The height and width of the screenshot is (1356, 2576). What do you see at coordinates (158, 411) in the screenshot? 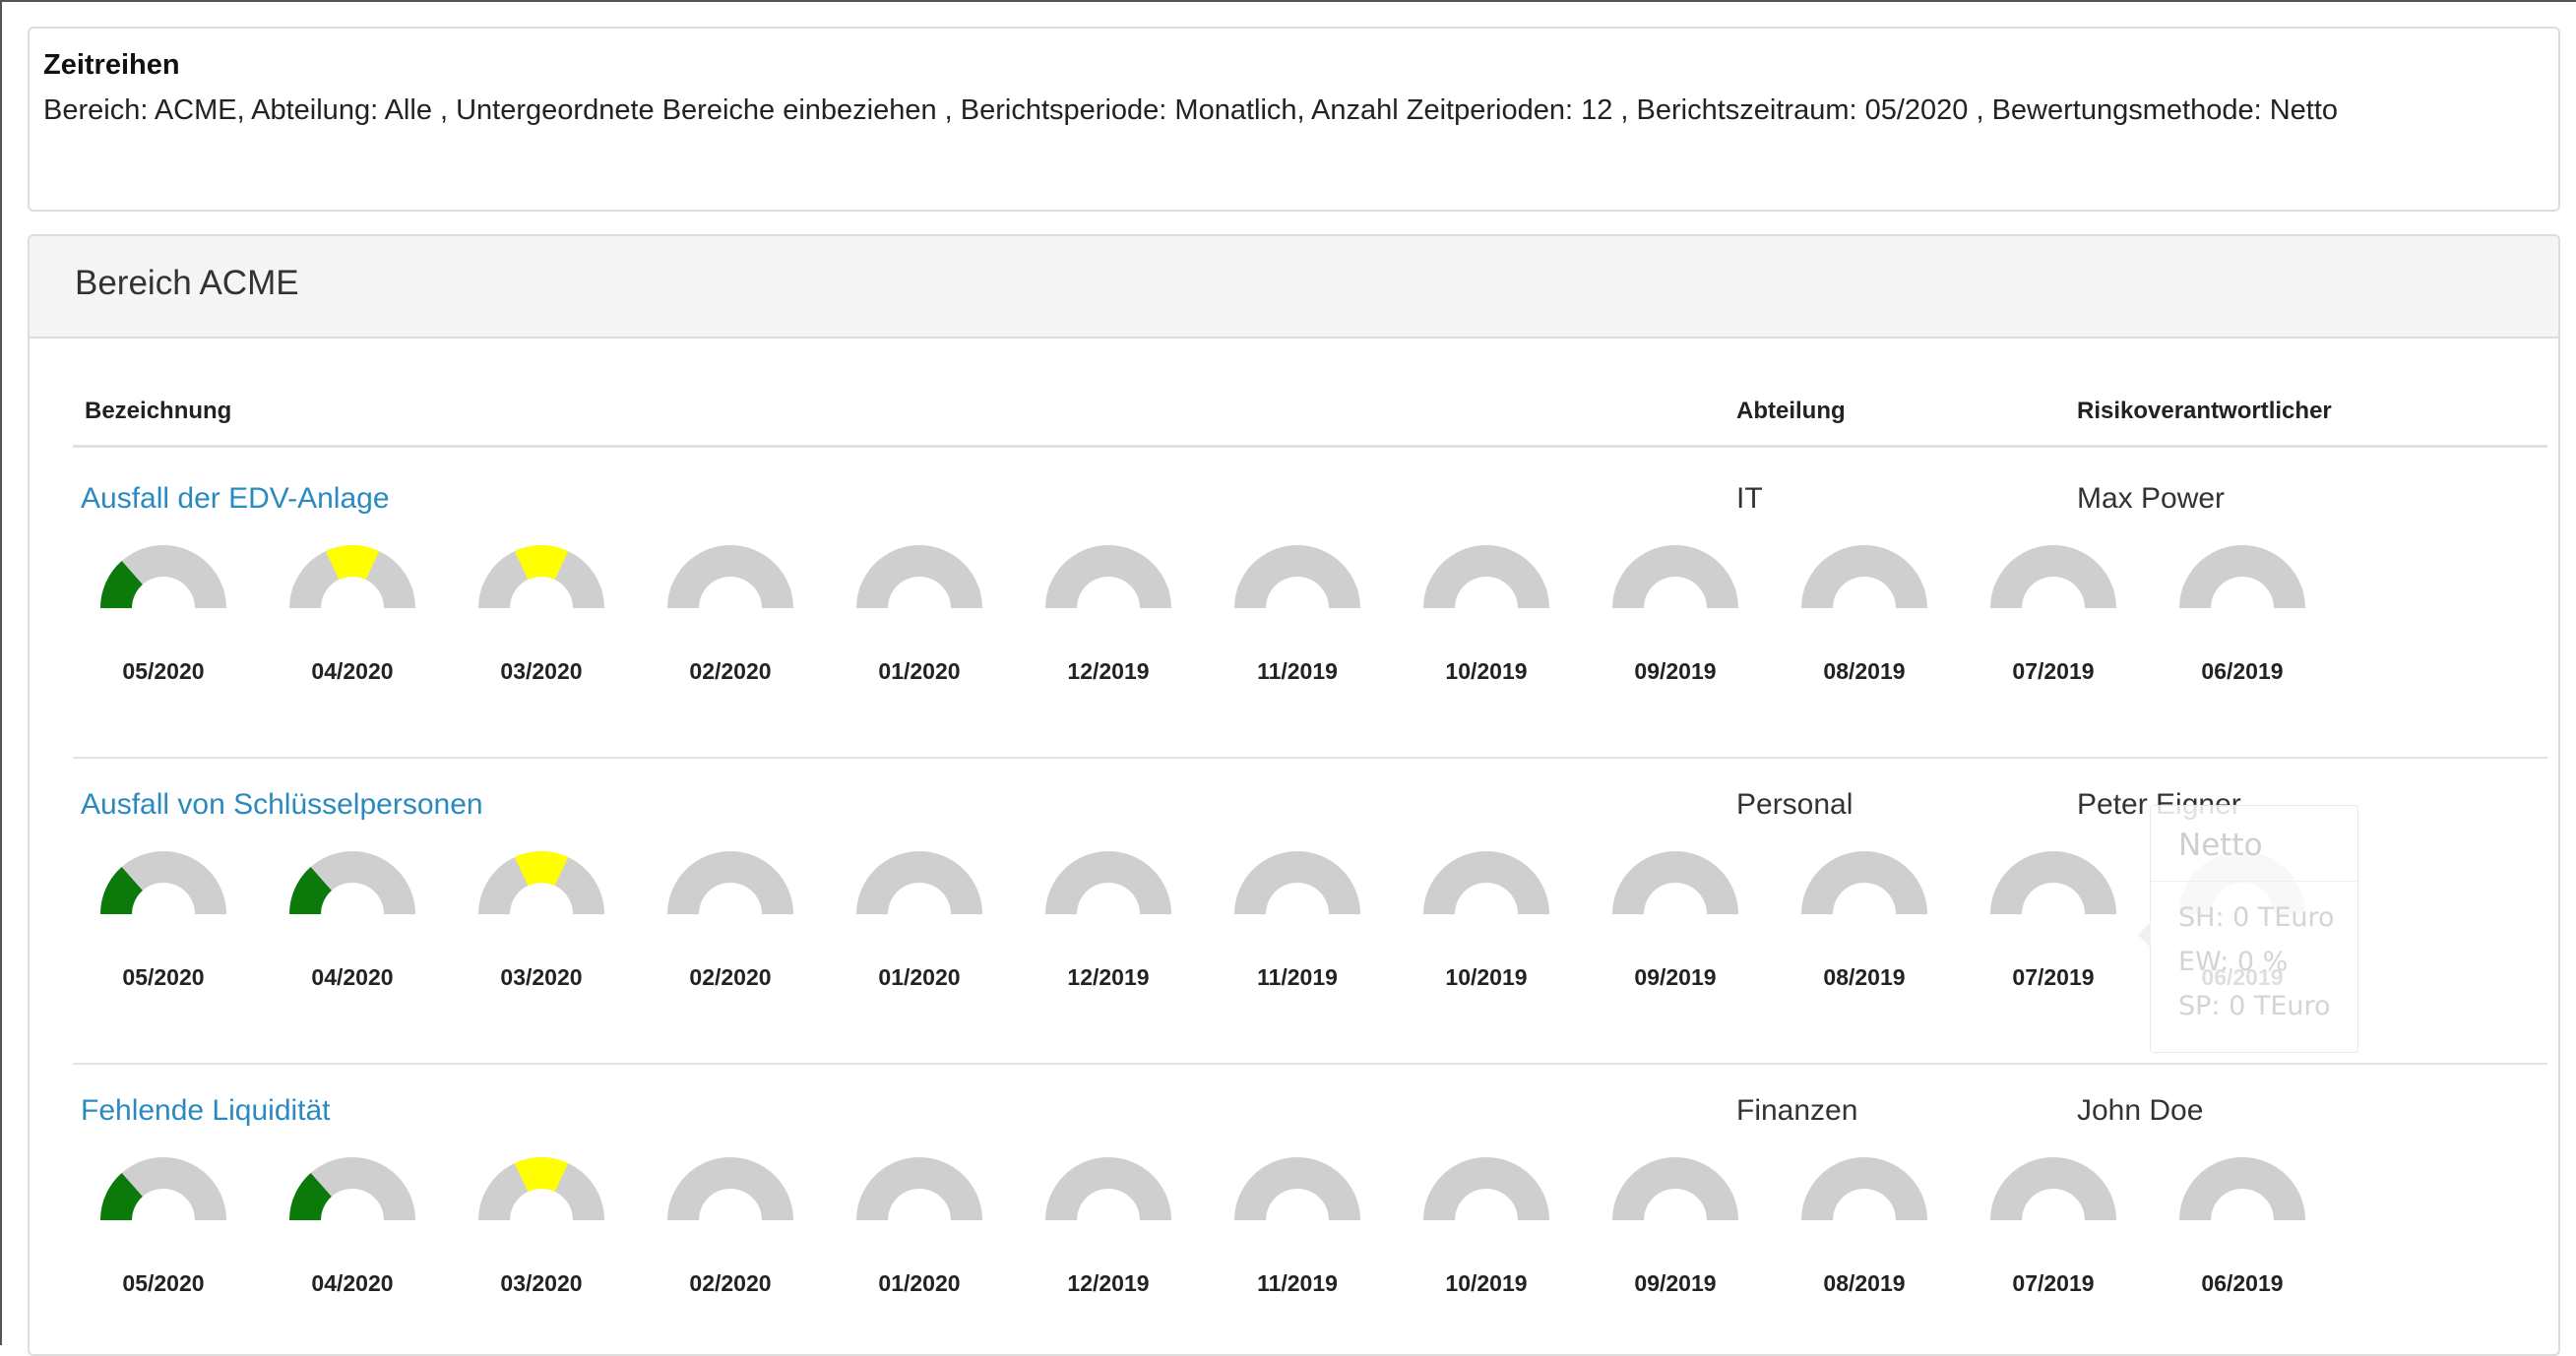
I see `column-header-name: Bezeichnung` at bounding box center [158, 411].